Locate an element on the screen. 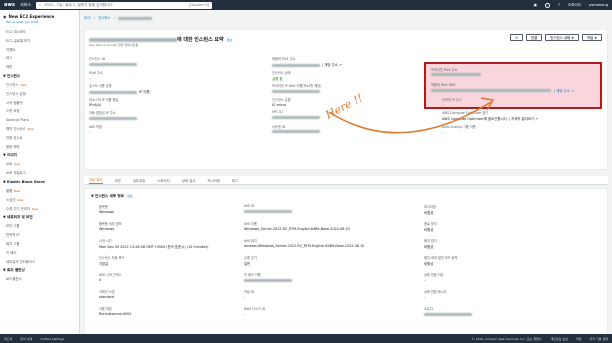  field-value: Windows is located at coordinates (171, 212).